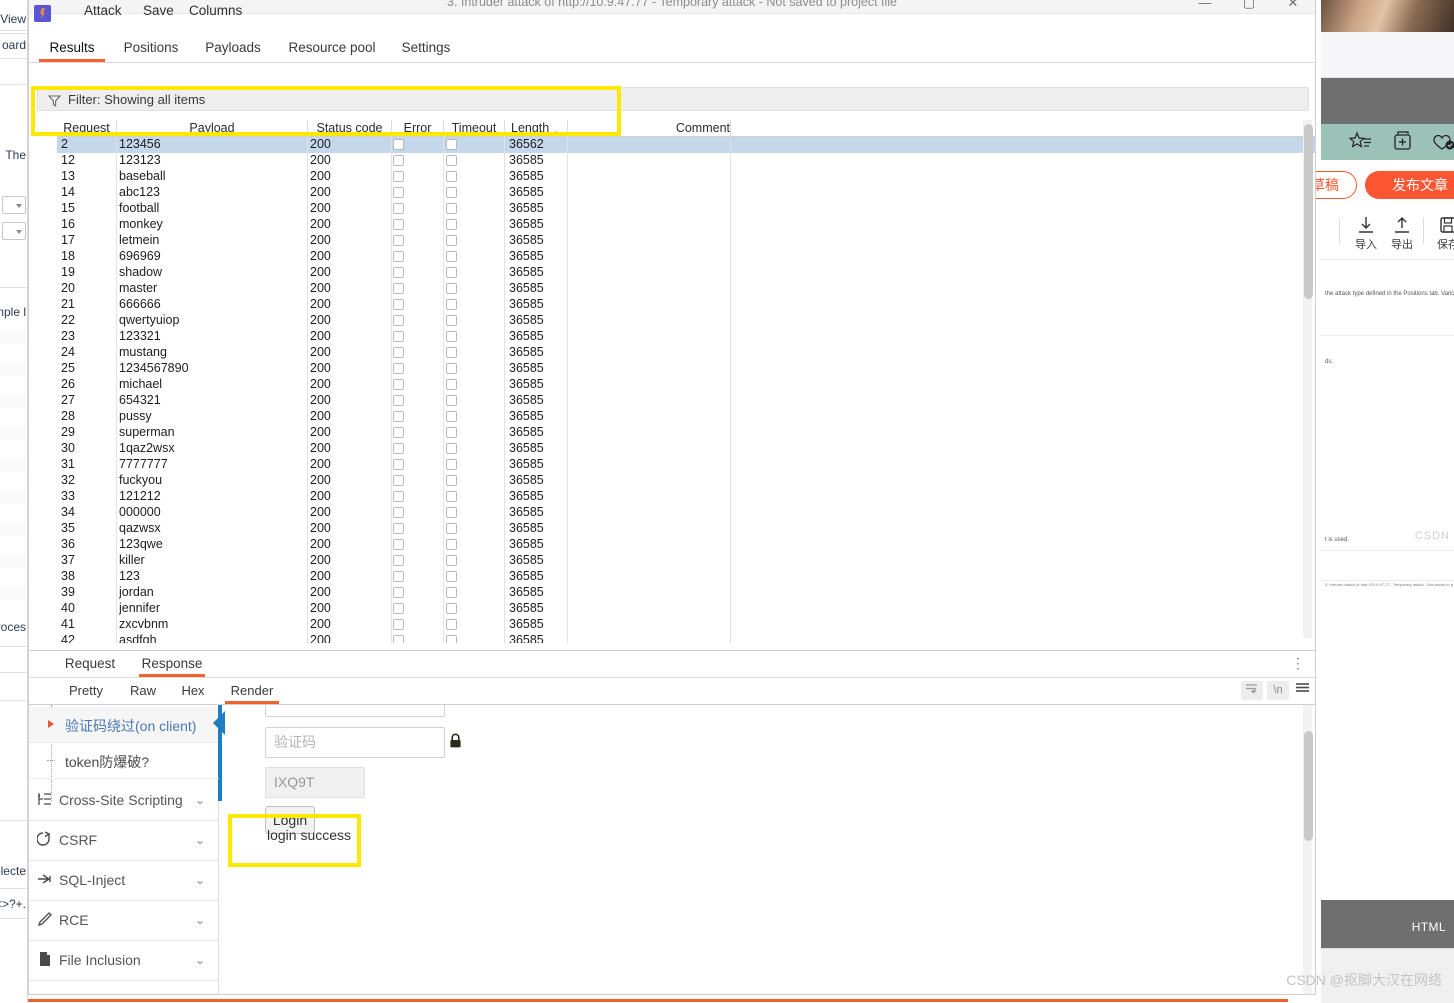 Image resolution: width=1454 pixels, height=1003 pixels. What do you see at coordinates (686, 145) in the screenshot?
I see `table-row: 2 123456 200 36562` at bounding box center [686, 145].